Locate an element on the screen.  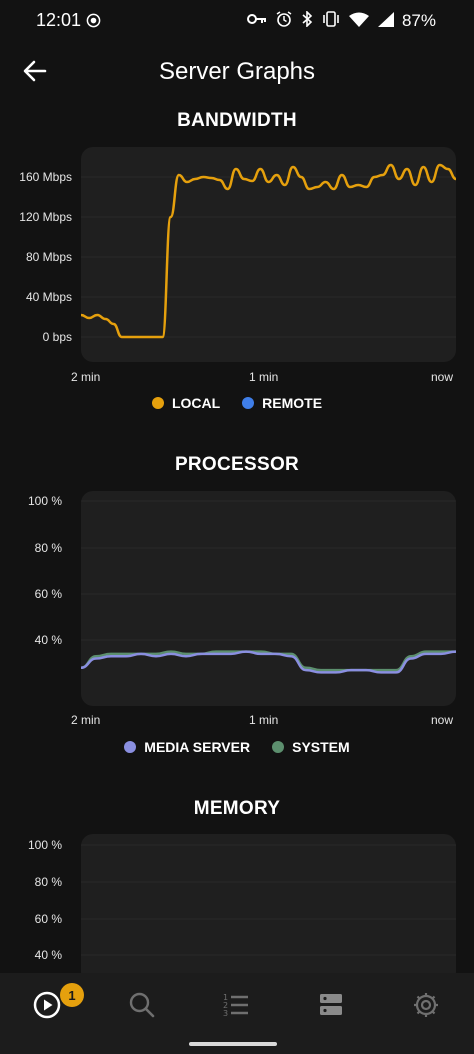
legend-item-system: SYSTEM is located at coordinates (311, 747).